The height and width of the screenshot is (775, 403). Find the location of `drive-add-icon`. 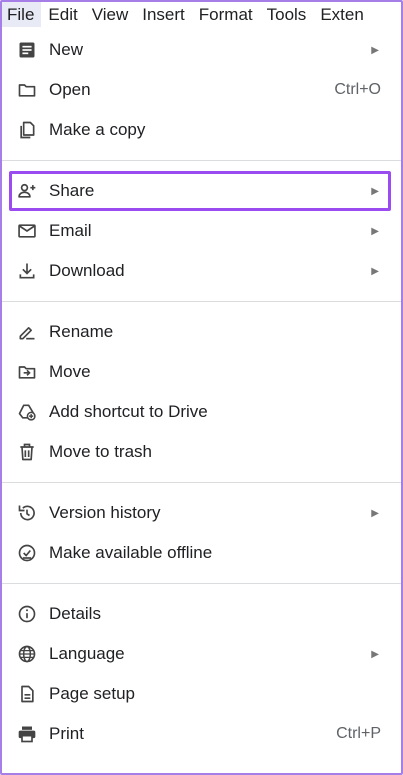

drive-add-icon is located at coordinates (27, 412).